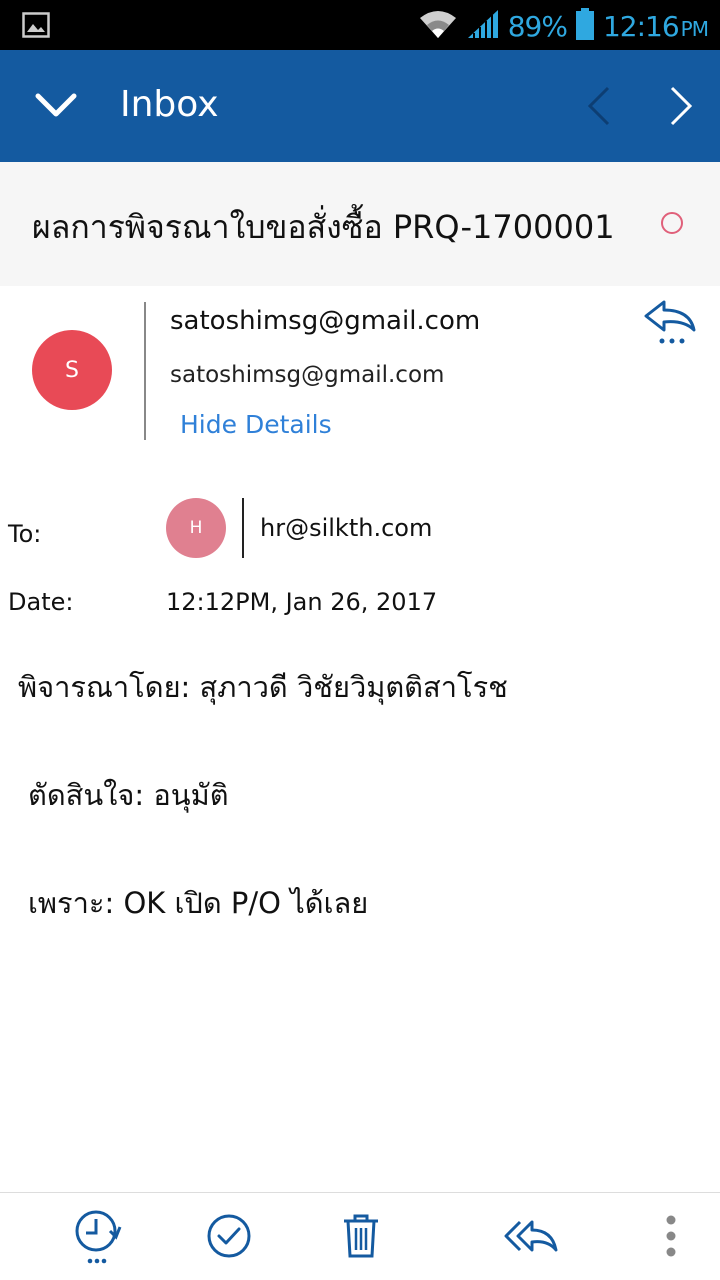 The width and height of the screenshot is (720, 1280). I want to click on clock-icon, so click(98, 1236).